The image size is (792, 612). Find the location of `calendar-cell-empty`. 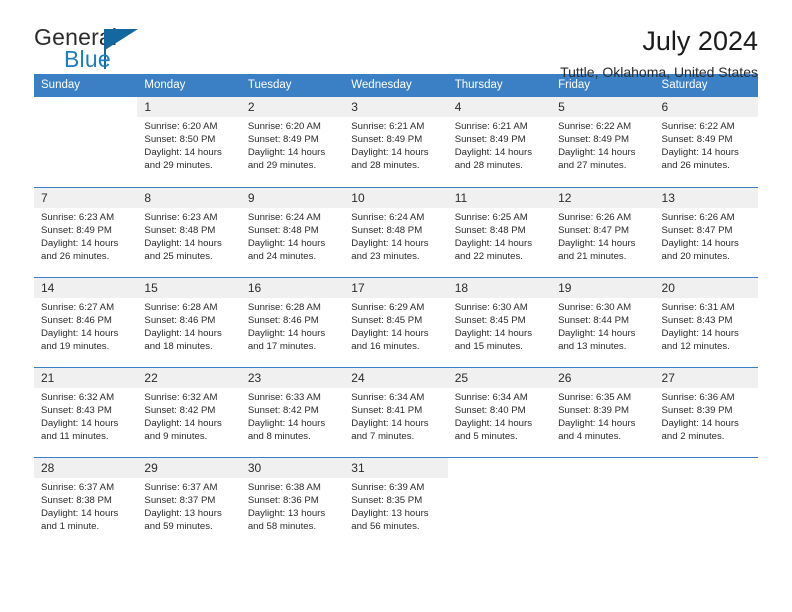

calendar-cell-empty is located at coordinates (499, 501).